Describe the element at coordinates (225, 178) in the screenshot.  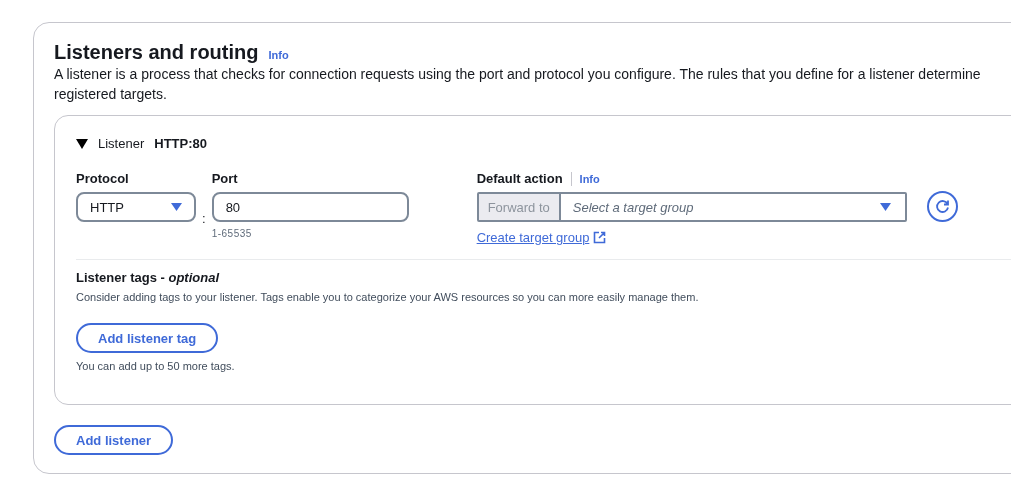
I see `field-label: Port` at that location.